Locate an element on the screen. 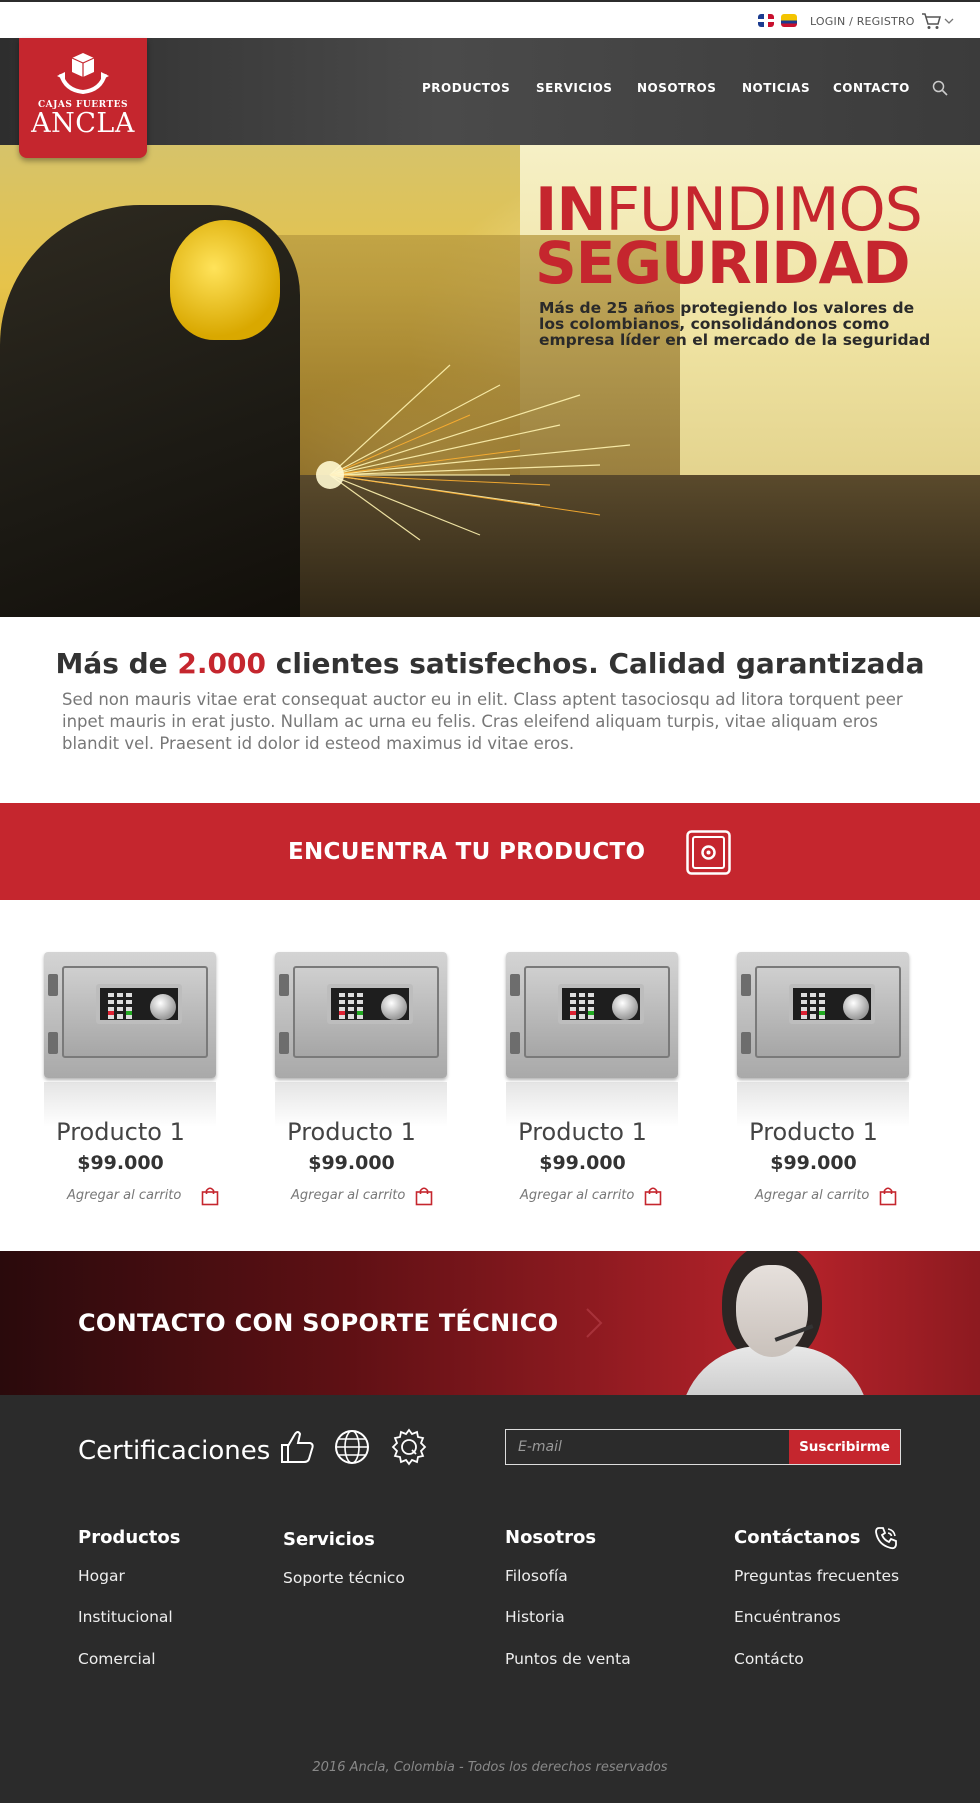 The width and height of the screenshot is (980, 1803). nav-noticias: NOTICIAS is located at coordinates (776, 88).